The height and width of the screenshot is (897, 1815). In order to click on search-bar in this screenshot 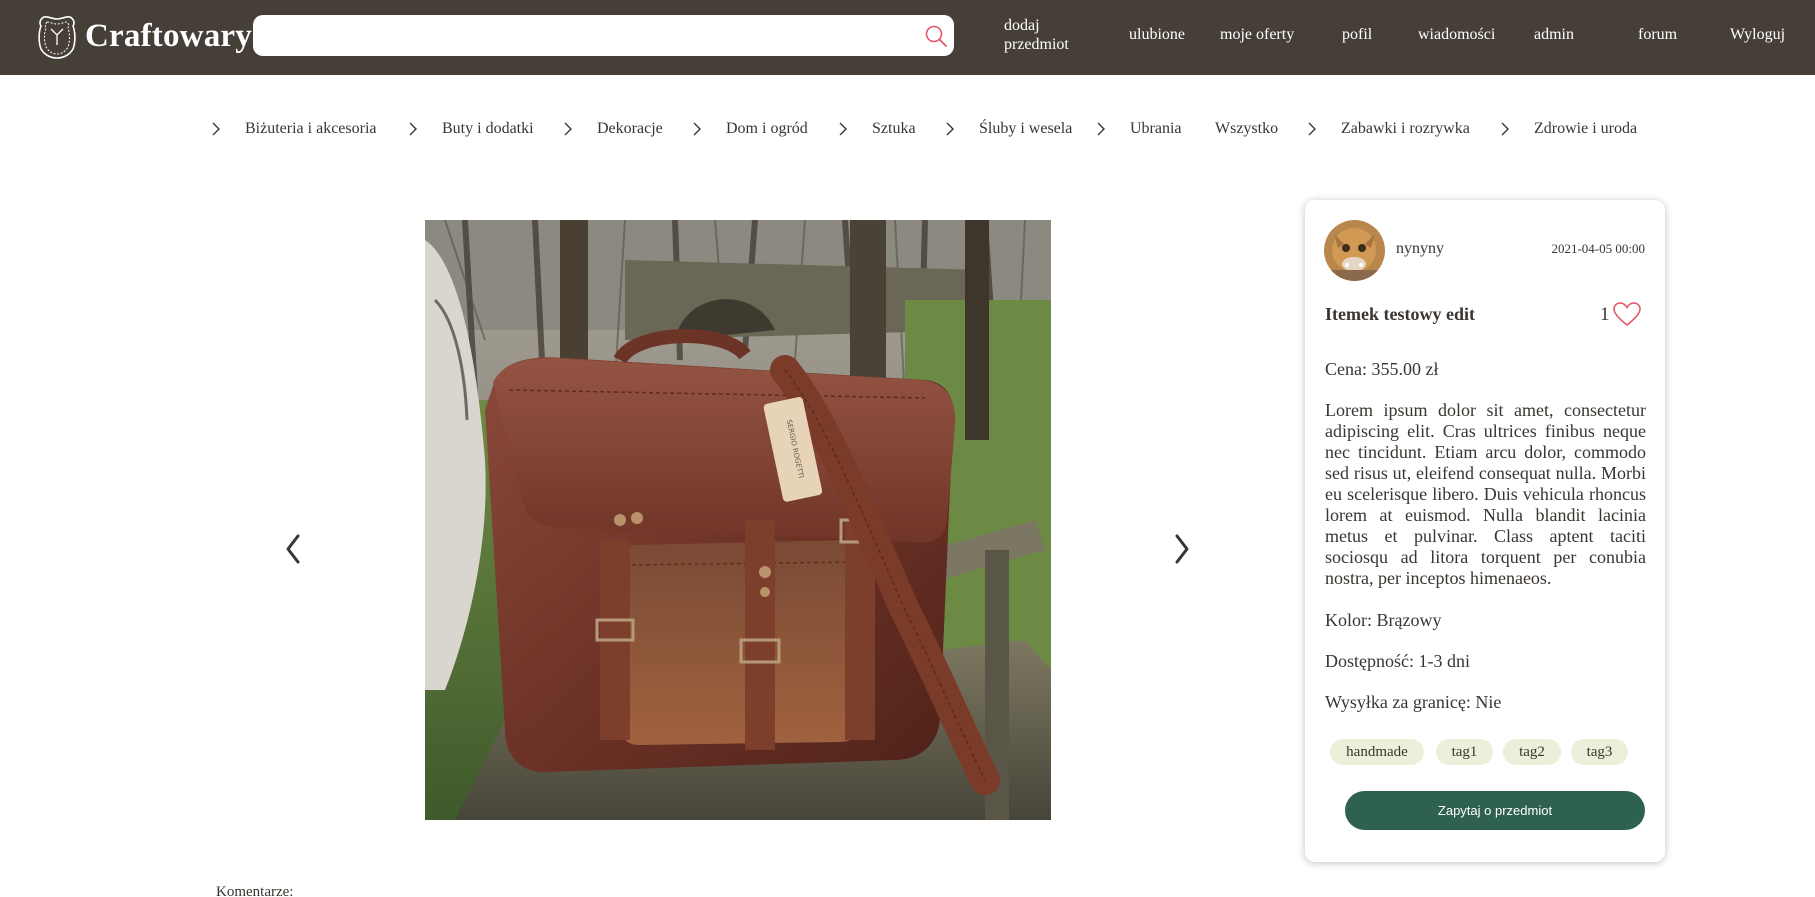, I will do `click(603, 35)`.